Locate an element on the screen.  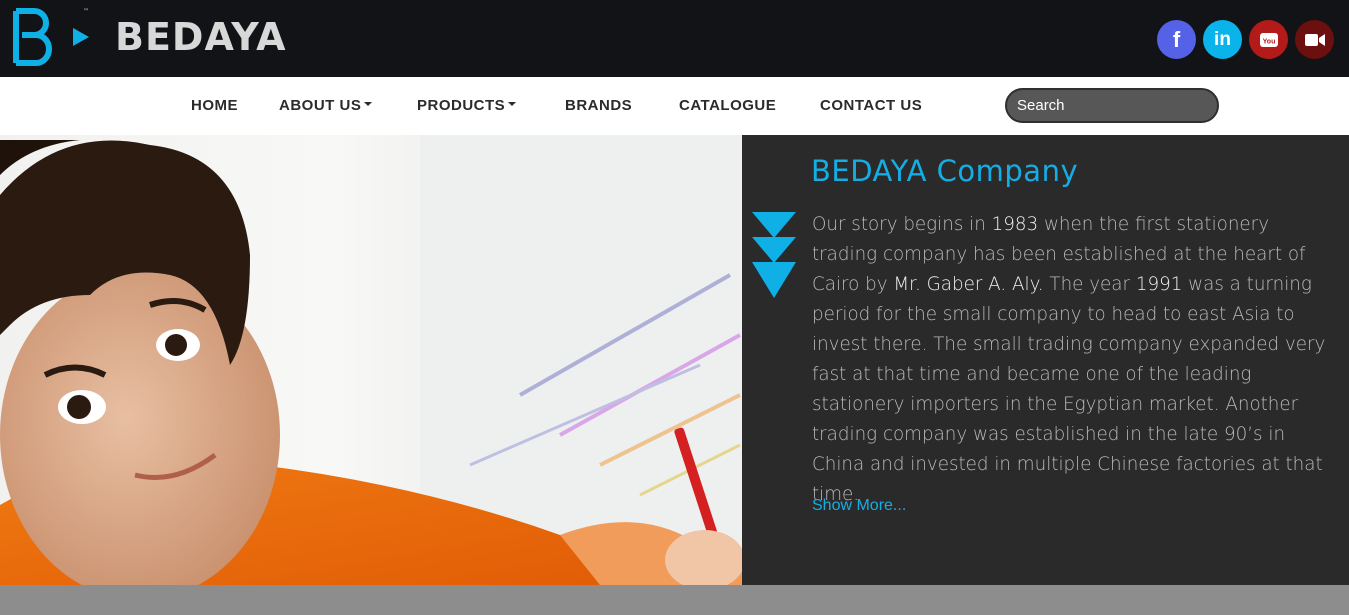
nav-about-us: ABOUT US is located at coordinates (326, 105).